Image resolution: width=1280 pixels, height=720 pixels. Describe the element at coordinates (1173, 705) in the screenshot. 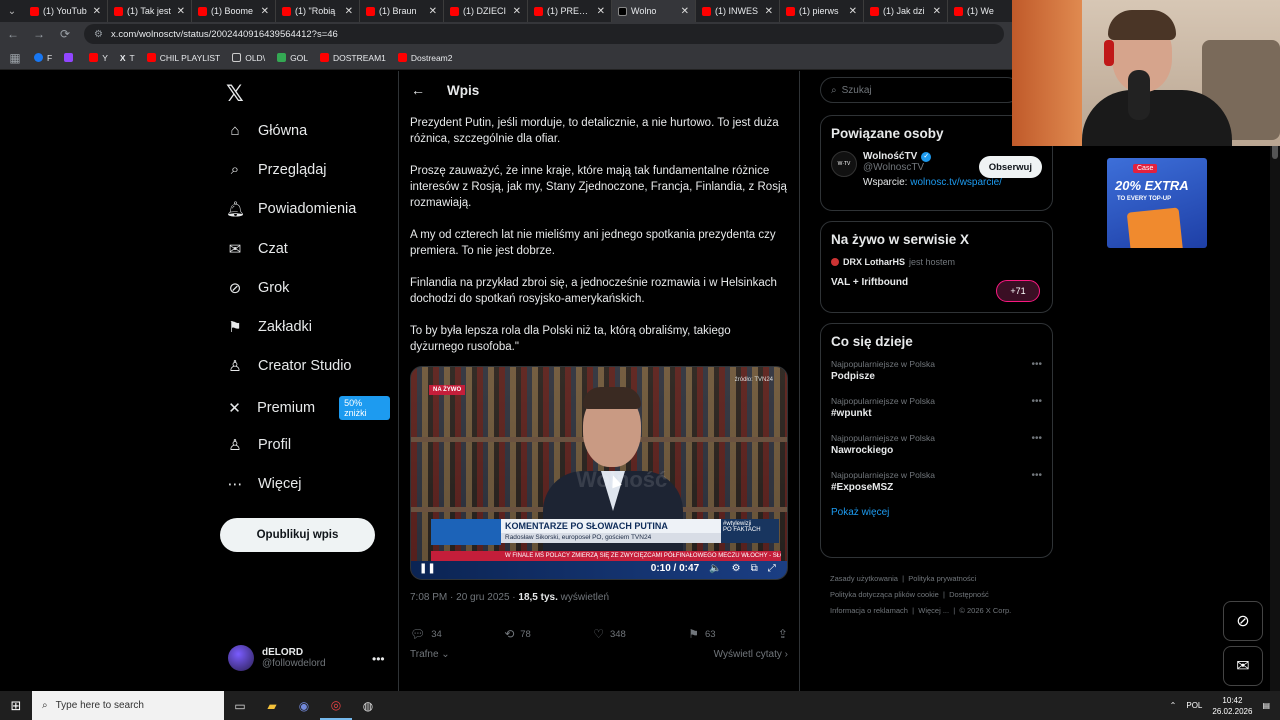

I see `tray-chevron-icon: ⌃` at that location.